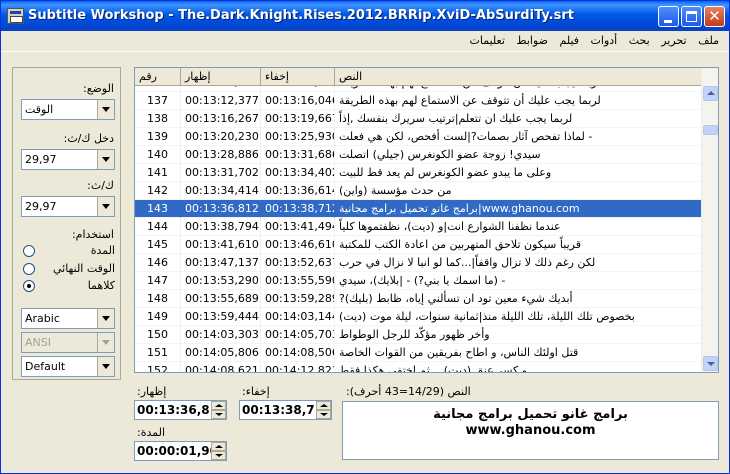 The image size is (730, 474). What do you see at coordinates (298, 335) in the screenshot?
I see `row-hide-time: 00:14:05,703` at bounding box center [298, 335].